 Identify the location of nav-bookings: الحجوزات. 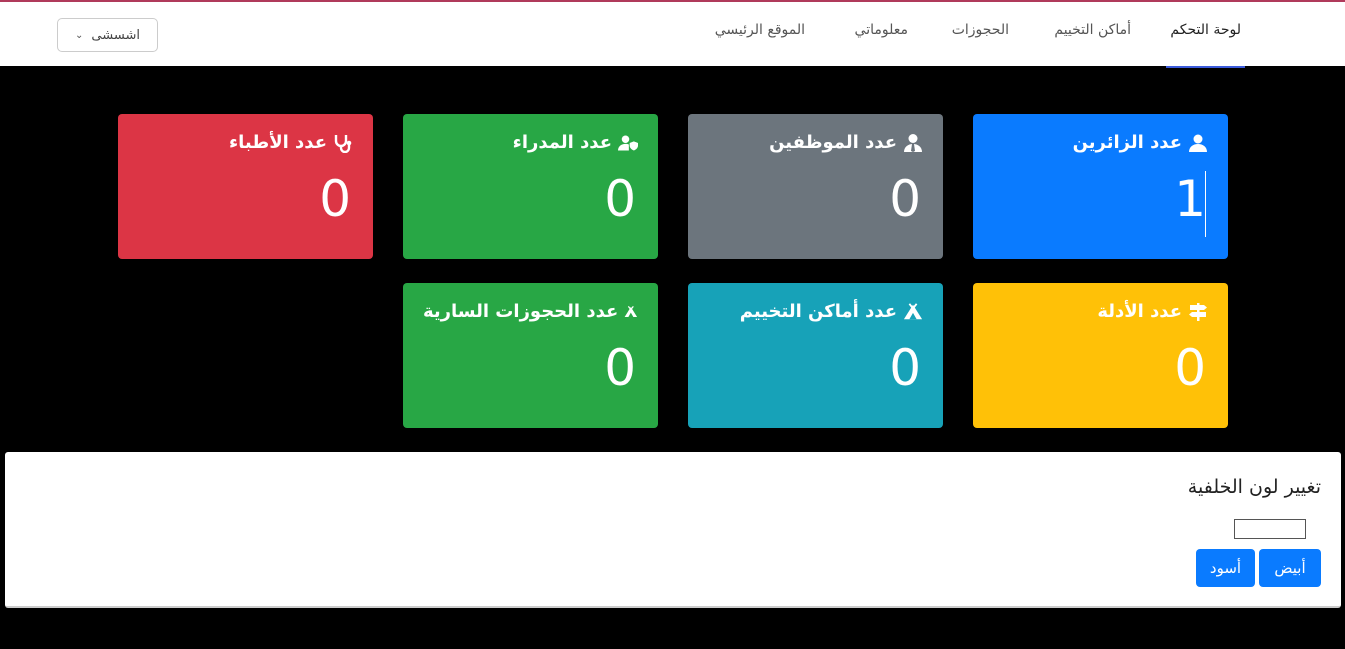
(980, 45).